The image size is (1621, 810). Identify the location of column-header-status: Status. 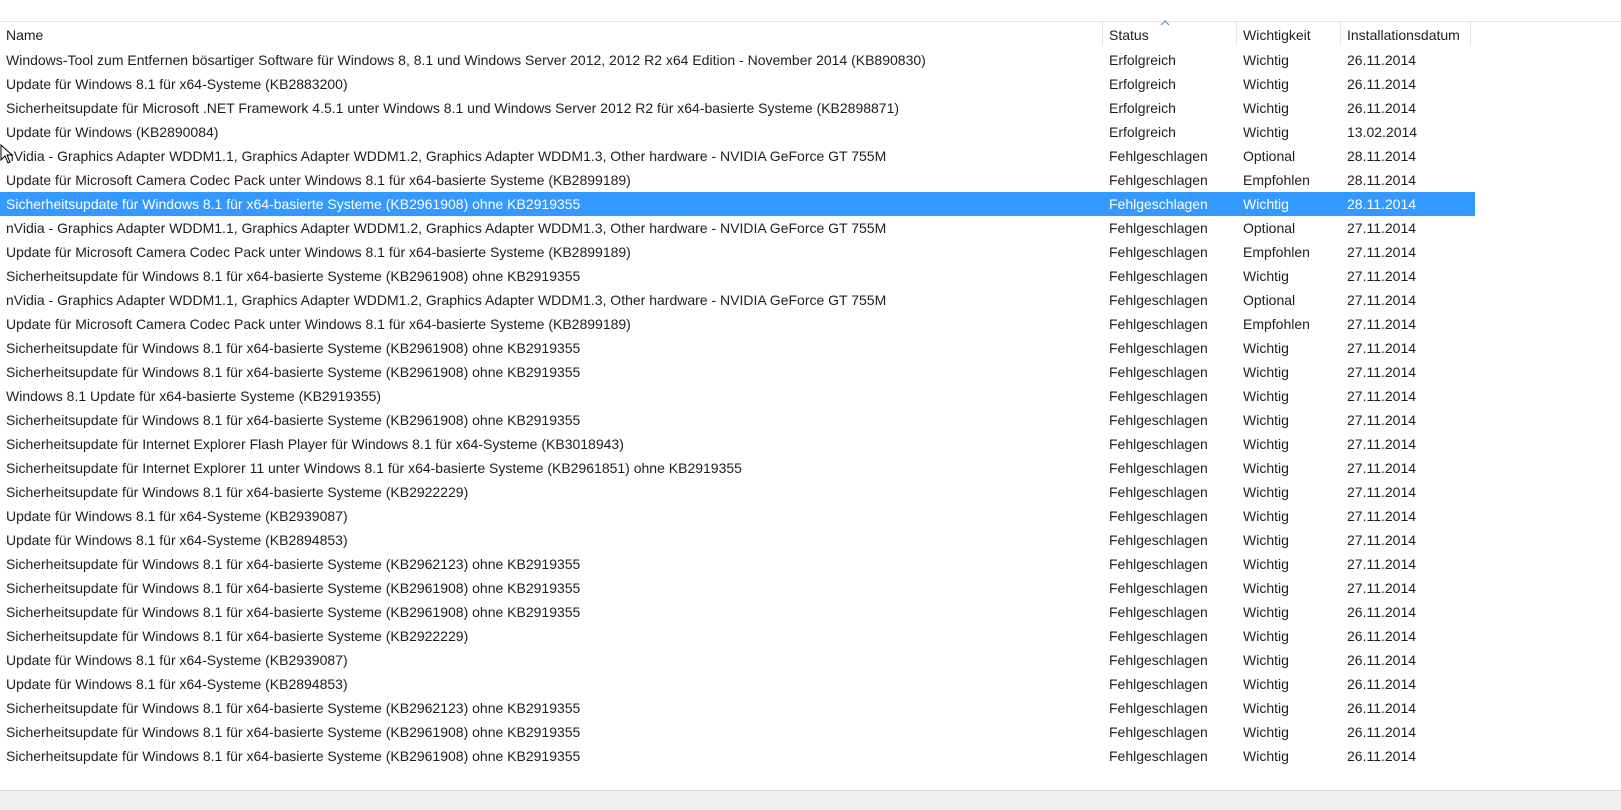
(1170, 34).